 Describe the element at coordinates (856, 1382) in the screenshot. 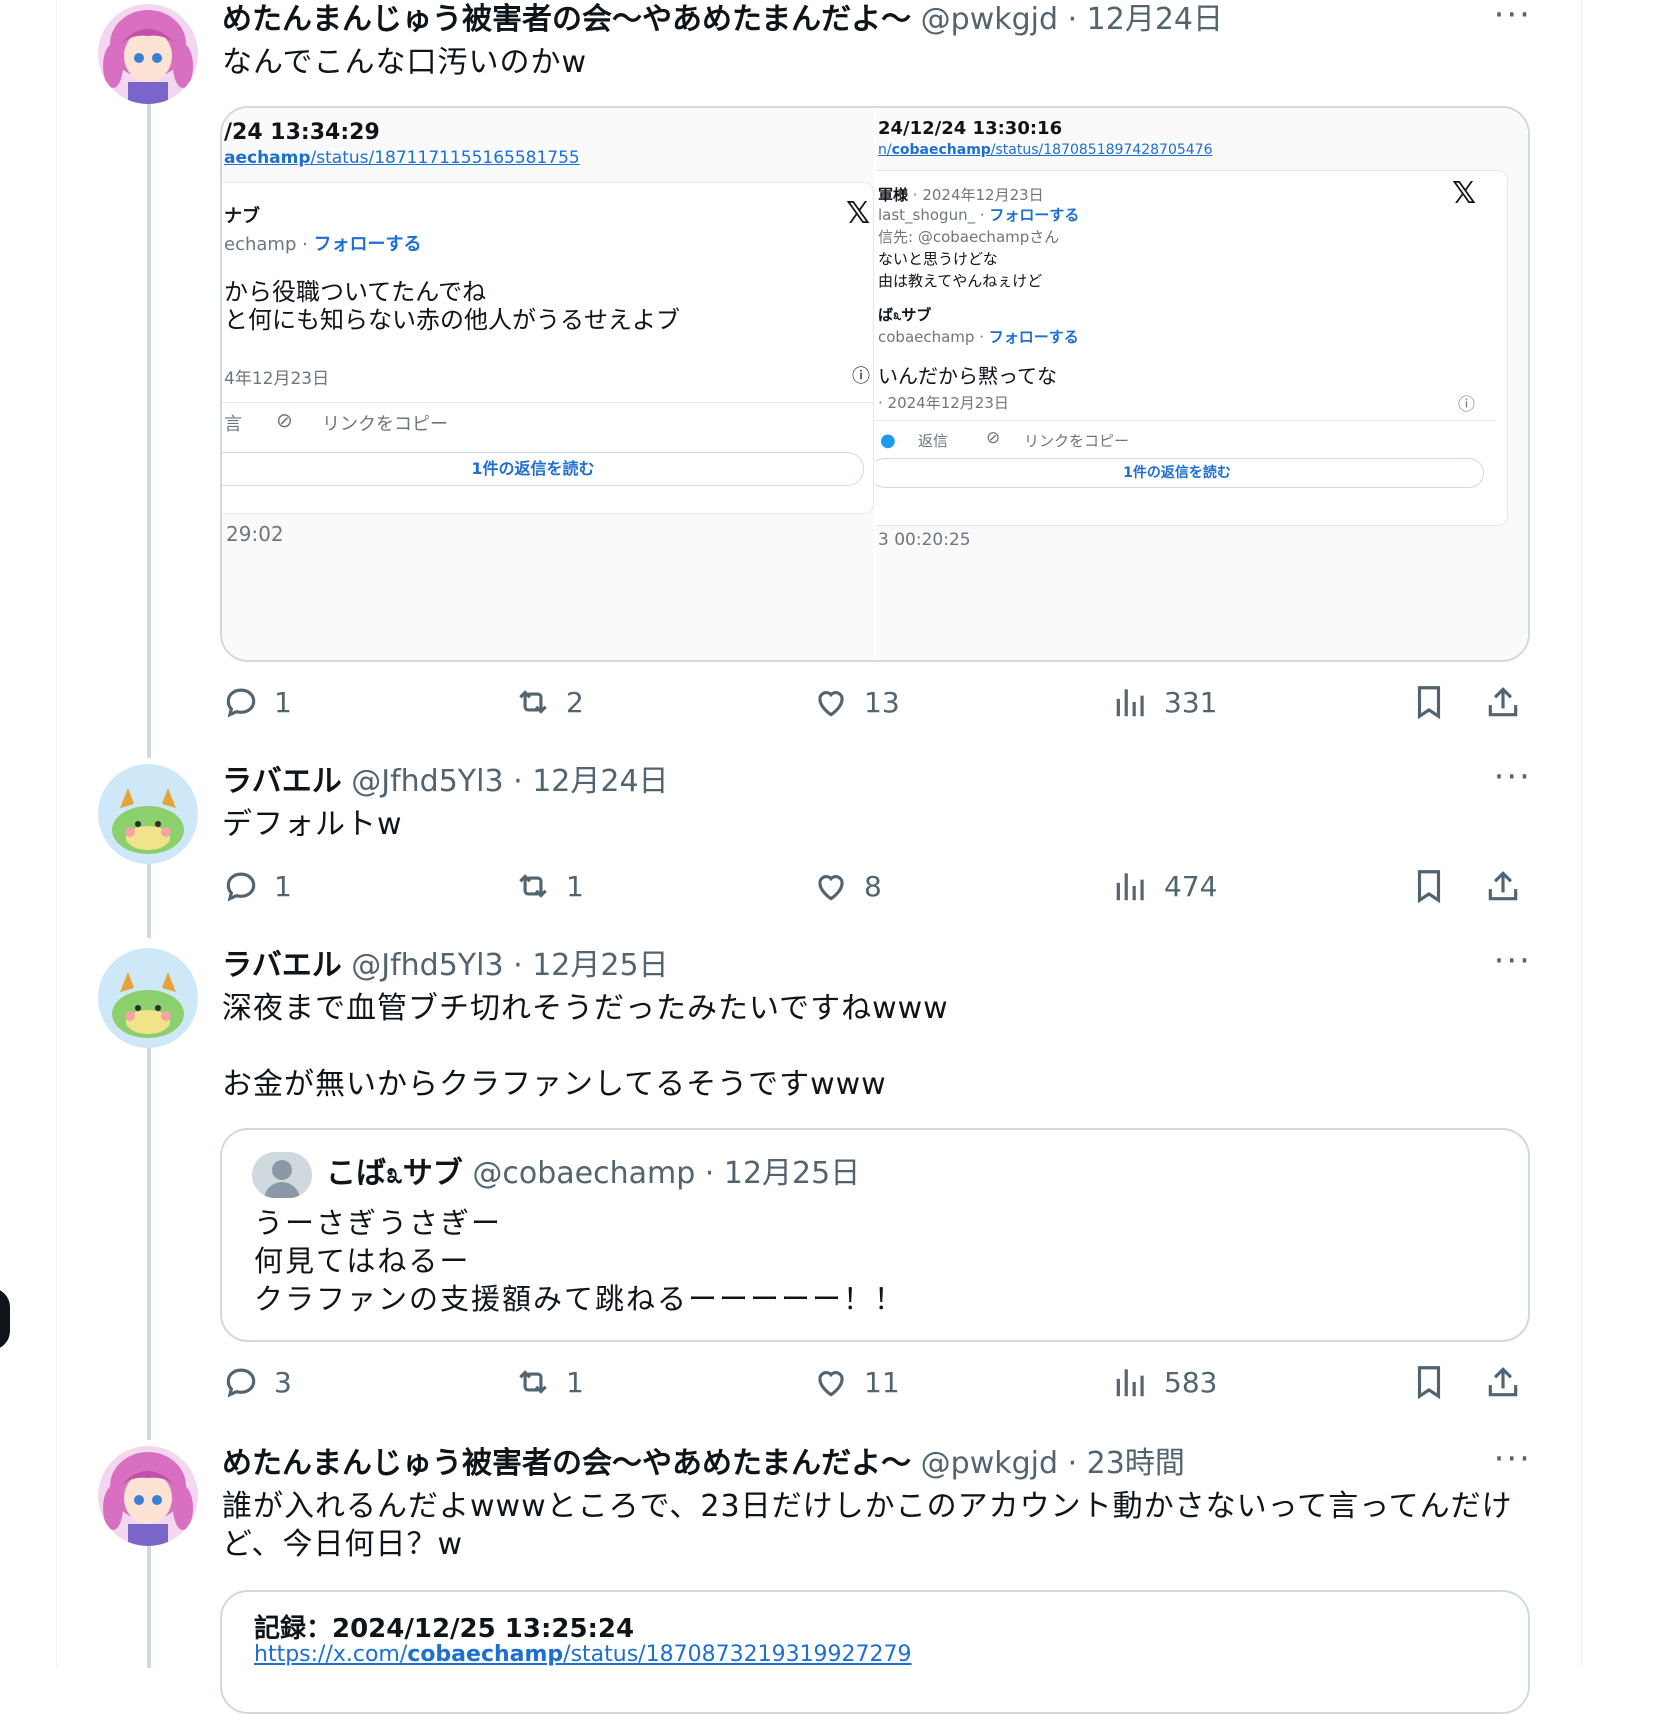

I see `like-button: 11` at that location.